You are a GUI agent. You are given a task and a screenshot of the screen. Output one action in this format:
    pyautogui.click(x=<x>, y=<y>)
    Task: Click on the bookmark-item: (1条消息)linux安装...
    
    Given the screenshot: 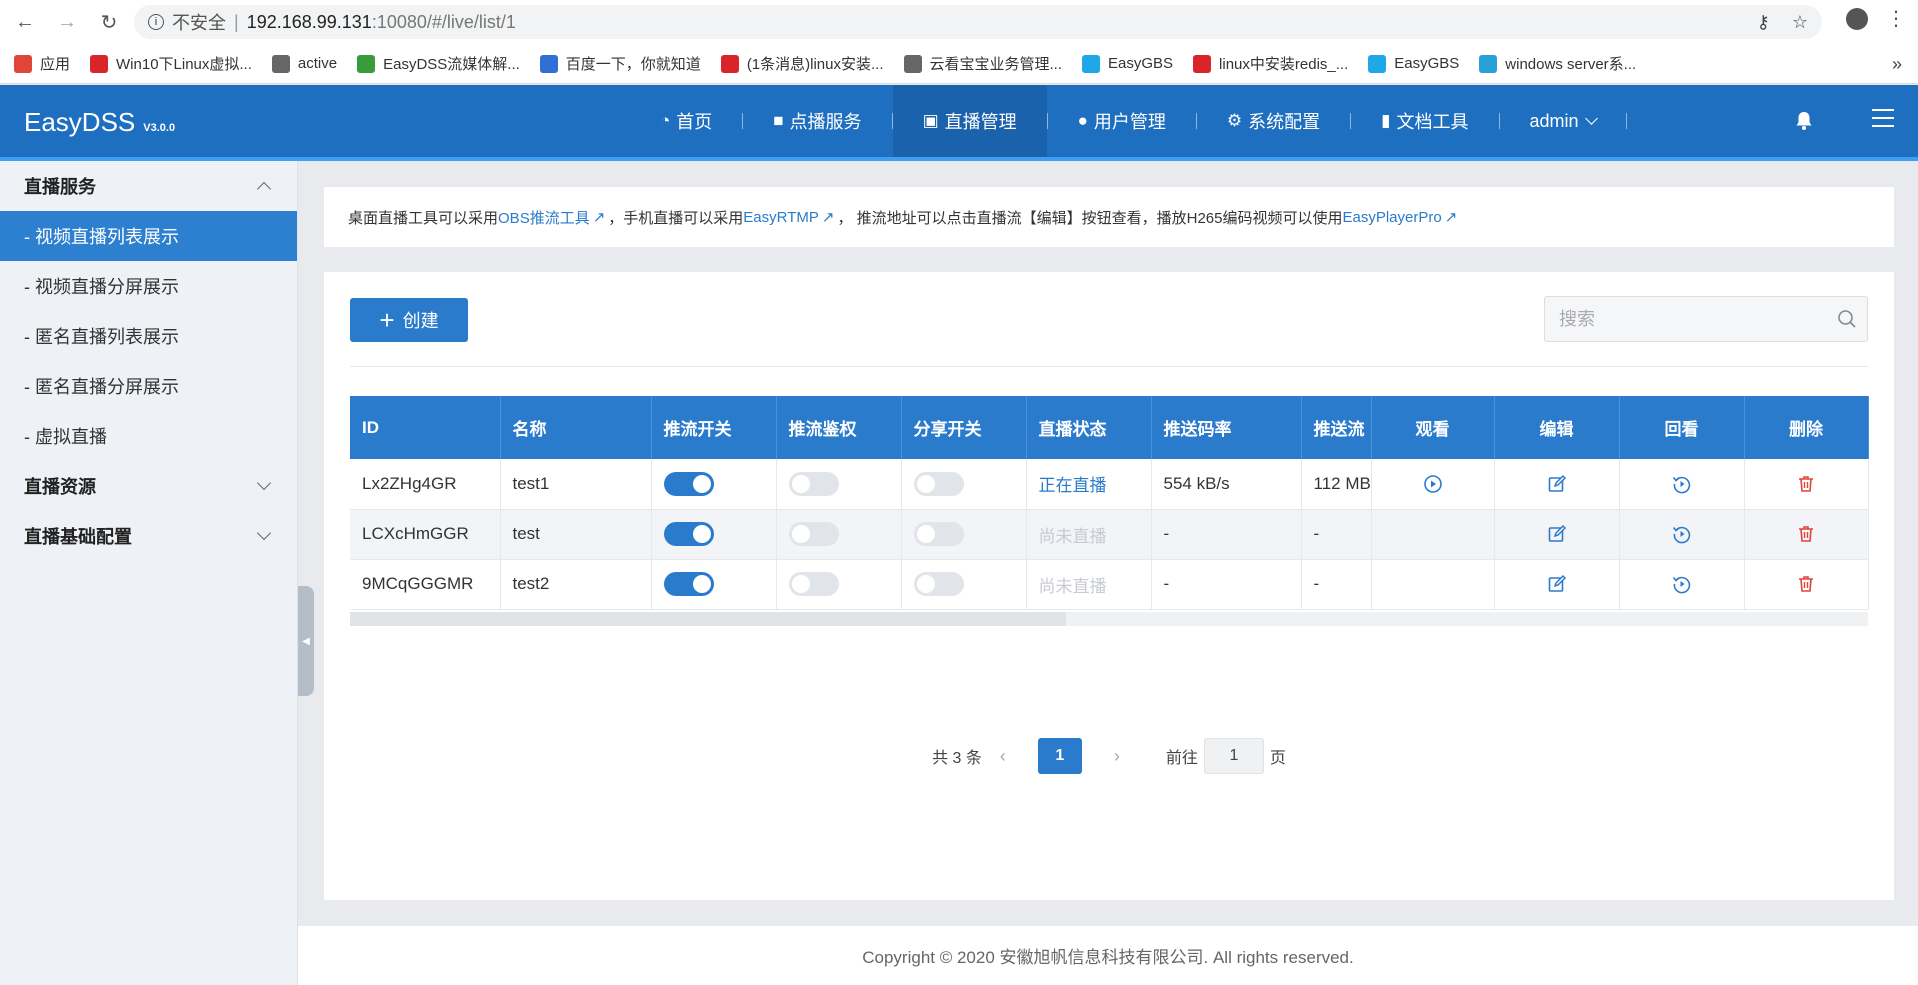 What is the action you would take?
    pyautogui.click(x=802, y=63)
    